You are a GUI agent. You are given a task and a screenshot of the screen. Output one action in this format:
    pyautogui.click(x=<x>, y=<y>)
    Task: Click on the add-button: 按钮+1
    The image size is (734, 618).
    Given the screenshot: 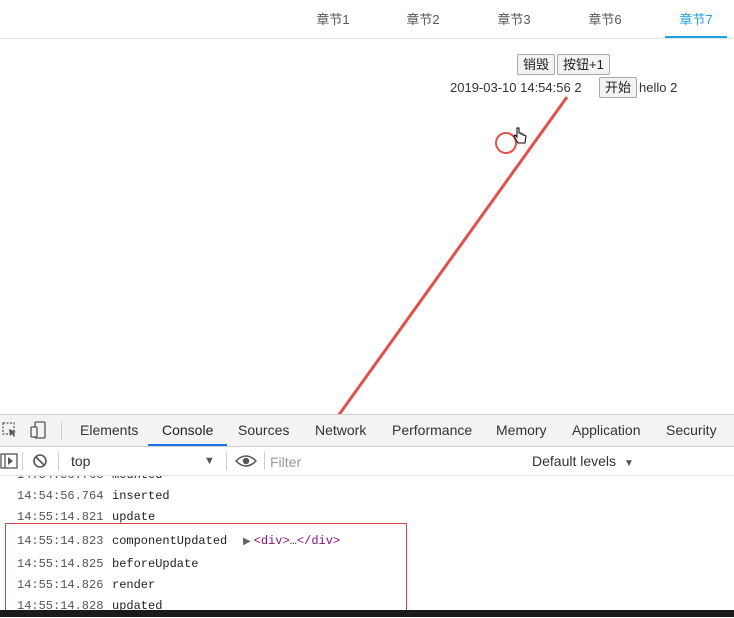 What is the action you would take?
    pyautogui.click(x=583, y=64)
    